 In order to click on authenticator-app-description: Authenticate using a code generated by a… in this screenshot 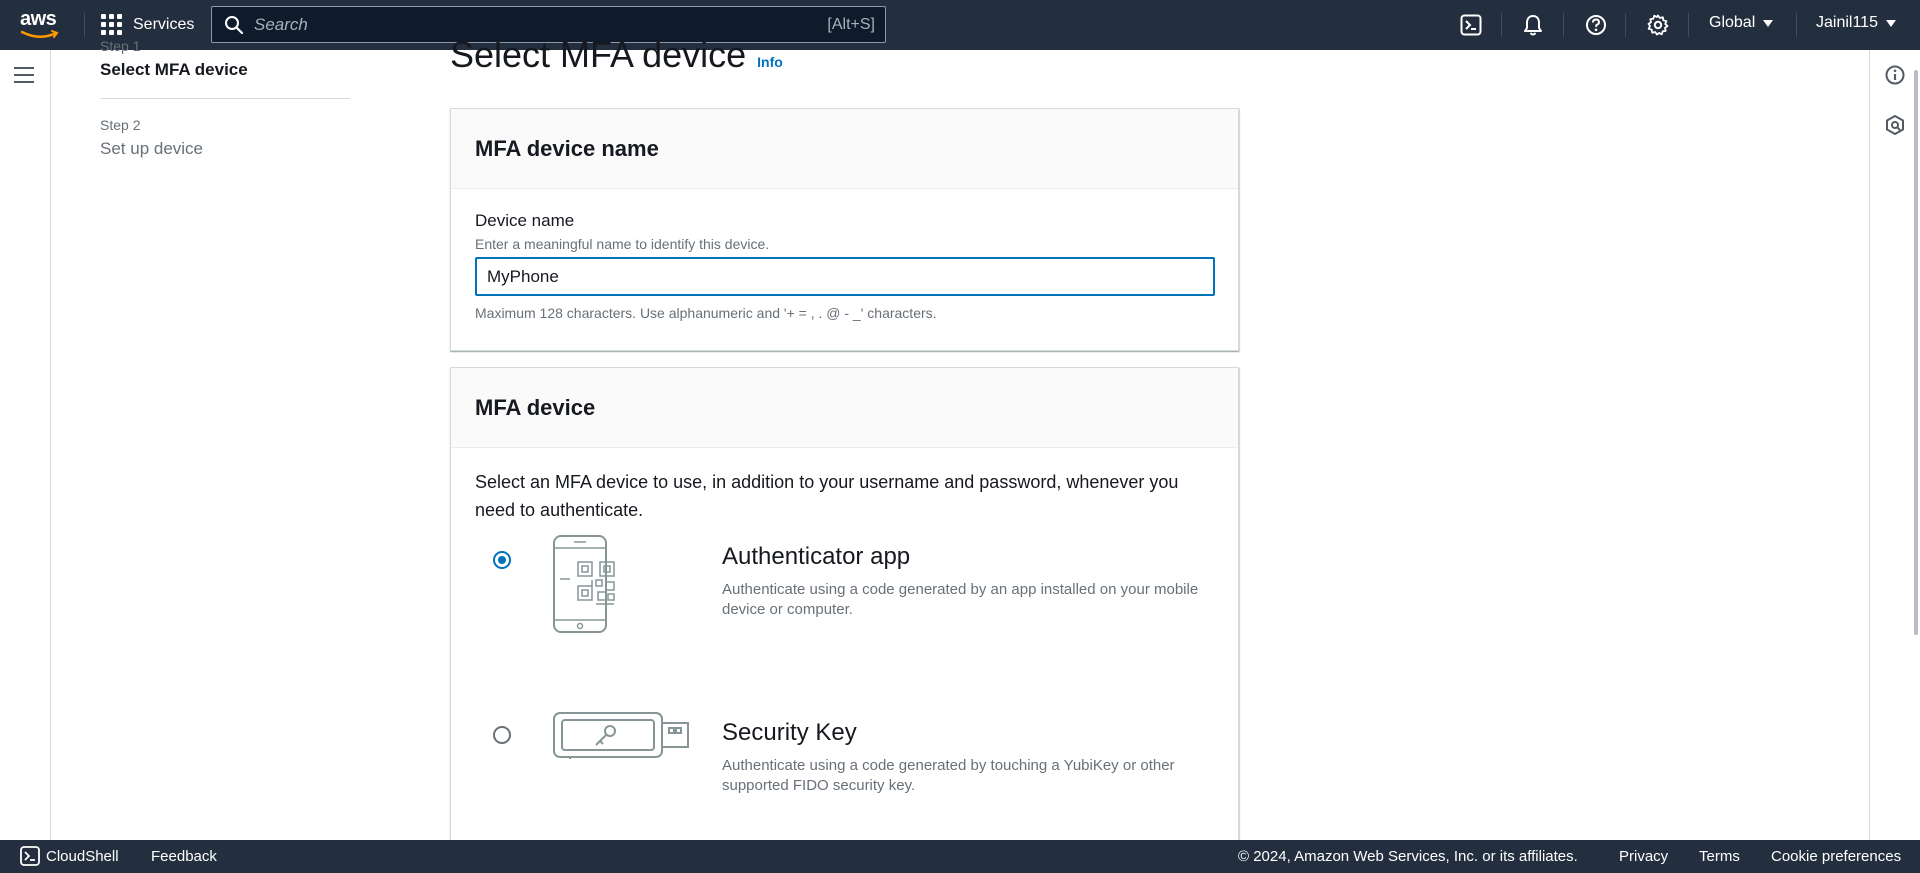, I will do `click(960, 599)`.